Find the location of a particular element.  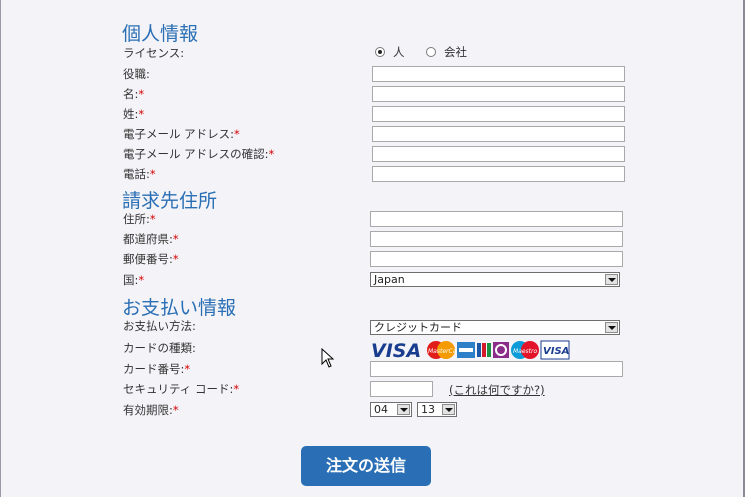

expiry-month-value: 04 is located at coordinates (381, 409).